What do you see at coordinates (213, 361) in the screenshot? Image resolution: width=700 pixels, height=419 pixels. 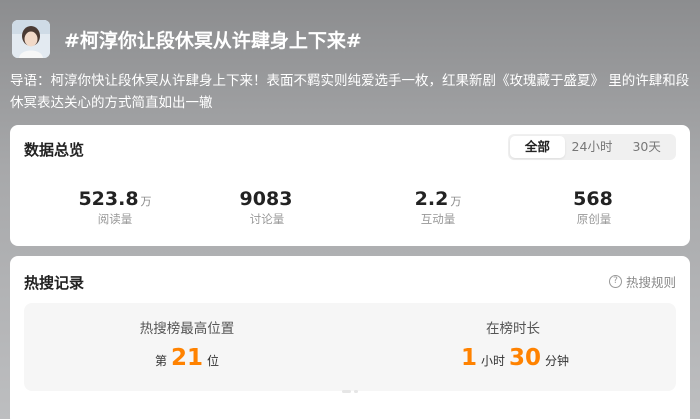 I see `best-rank-suffix: 位` at bounding box center [213, 361].